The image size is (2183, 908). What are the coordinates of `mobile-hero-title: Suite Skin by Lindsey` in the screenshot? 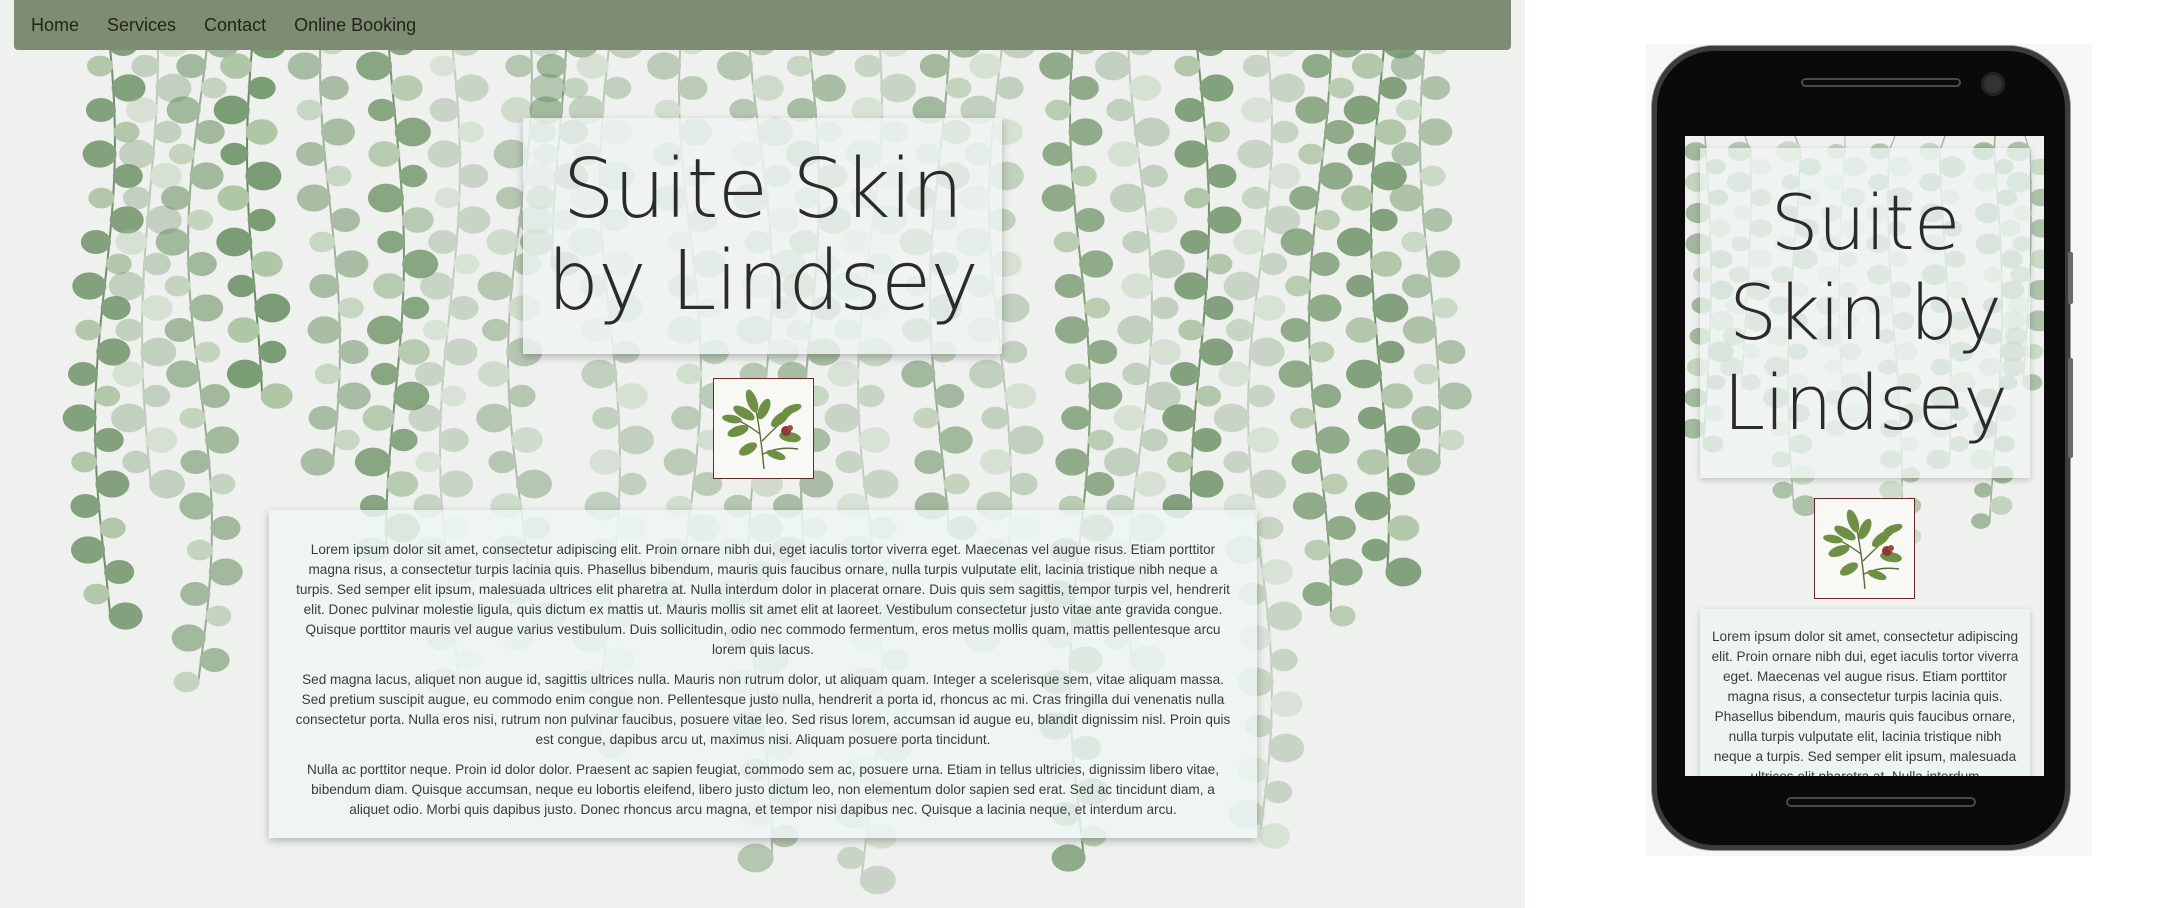 It's located at (1865, 312).